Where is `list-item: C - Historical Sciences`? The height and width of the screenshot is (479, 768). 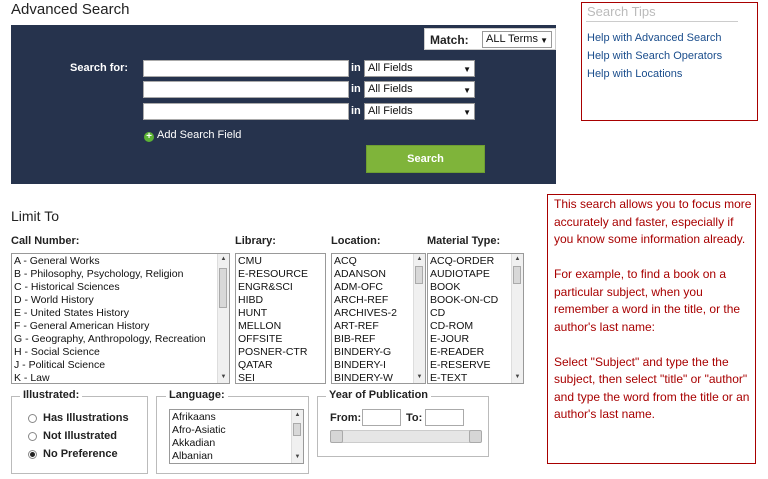
list-item: C - Historical Sciences is located at coordinates (110, 287).